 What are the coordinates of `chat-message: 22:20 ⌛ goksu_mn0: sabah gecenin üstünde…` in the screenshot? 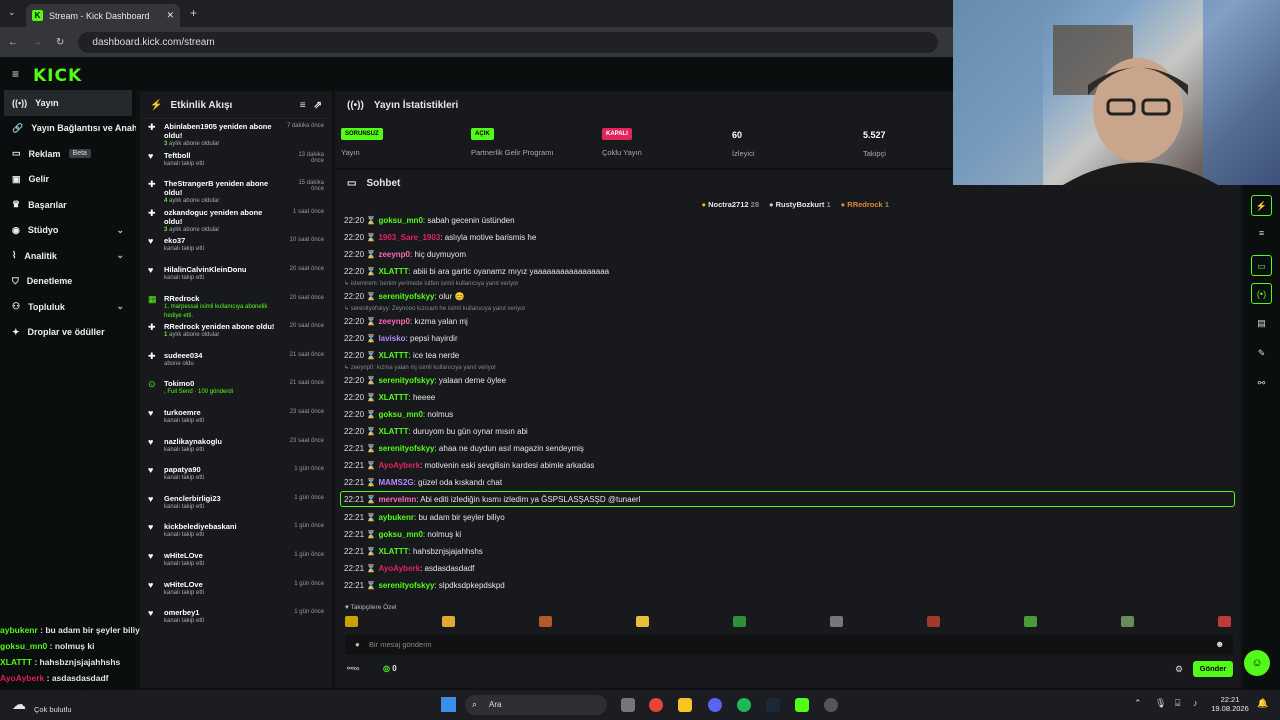 It's located at (429, 220).